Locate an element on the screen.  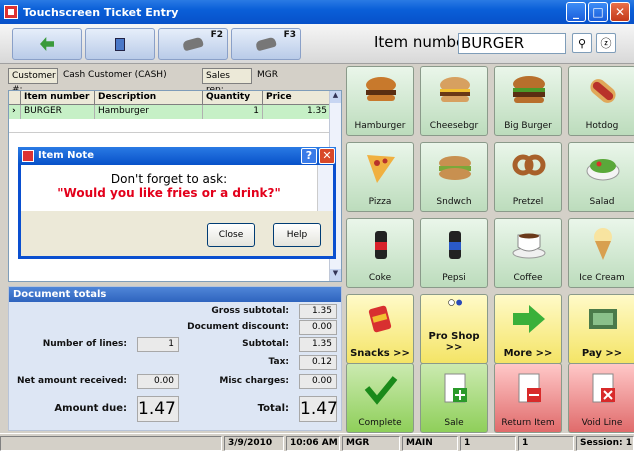
total: 1.47 is located at coordinates (318, 409).